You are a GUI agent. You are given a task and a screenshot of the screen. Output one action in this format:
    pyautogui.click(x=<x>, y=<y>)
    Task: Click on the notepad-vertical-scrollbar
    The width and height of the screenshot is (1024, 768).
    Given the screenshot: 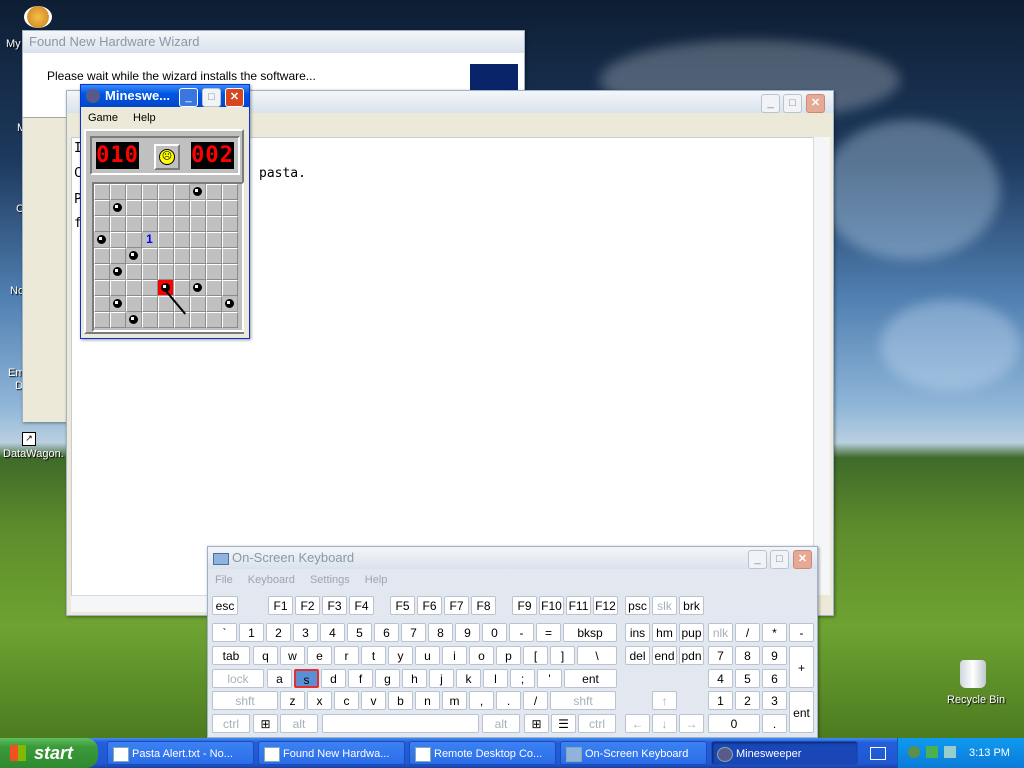 What is the action you would take?
    pyautogui.click(x=821, y=366)
    